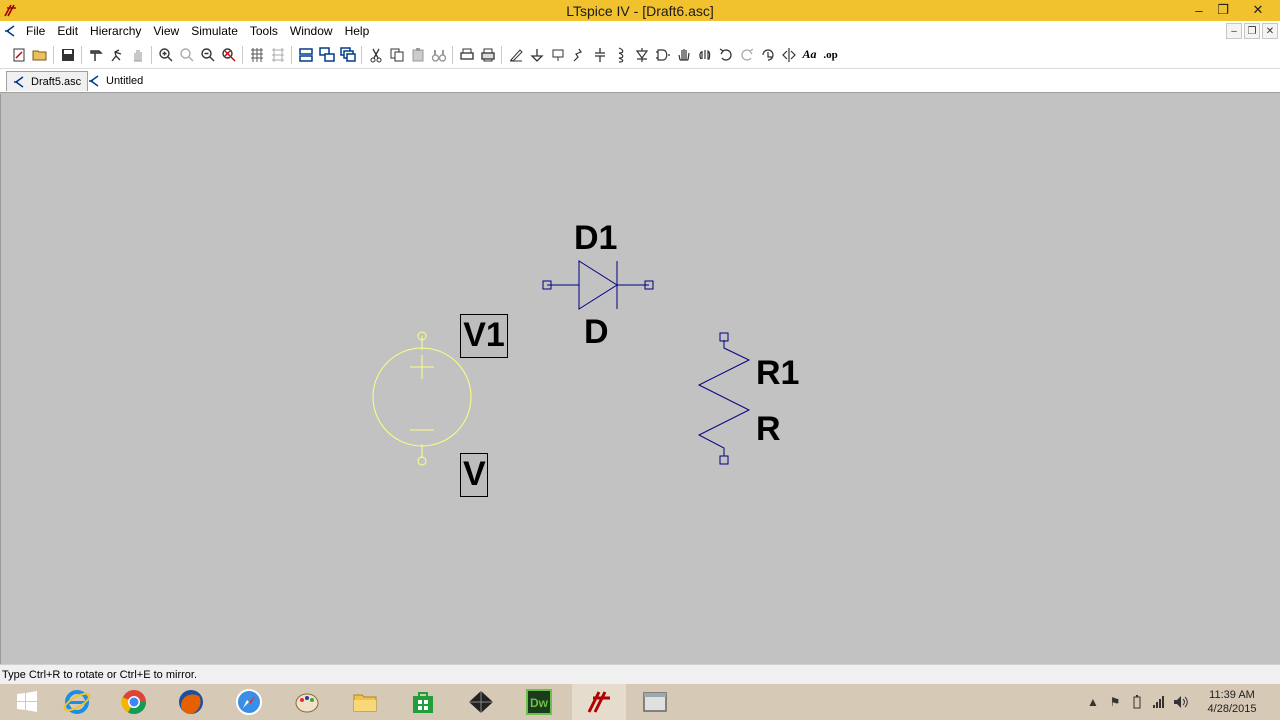 This screenshot has width=1280, height=720. Describe the element at coordinates (1093, 702) in the screenshot. I see `show-hidden-icons-button: ▲` at that location.